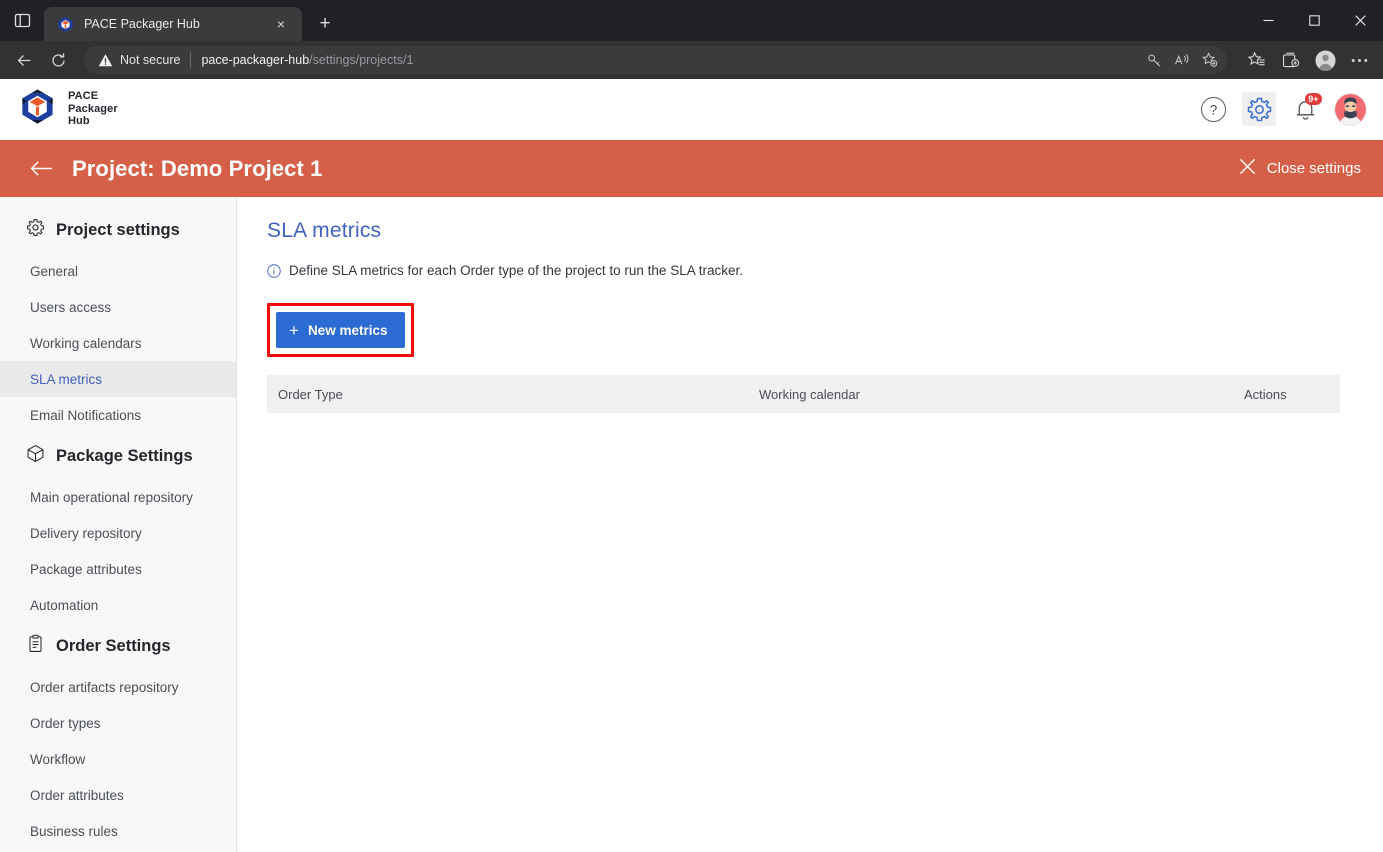 This screenshot has height=852, width=1383. I want to click on table-header-row: Order Type Working calendar Actions, so click(803, 394).